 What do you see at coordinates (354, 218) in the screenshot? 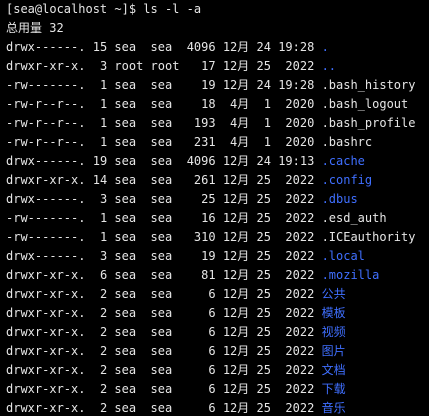
I see `file-name: .esd_auth` at bounding box center [354, 218].